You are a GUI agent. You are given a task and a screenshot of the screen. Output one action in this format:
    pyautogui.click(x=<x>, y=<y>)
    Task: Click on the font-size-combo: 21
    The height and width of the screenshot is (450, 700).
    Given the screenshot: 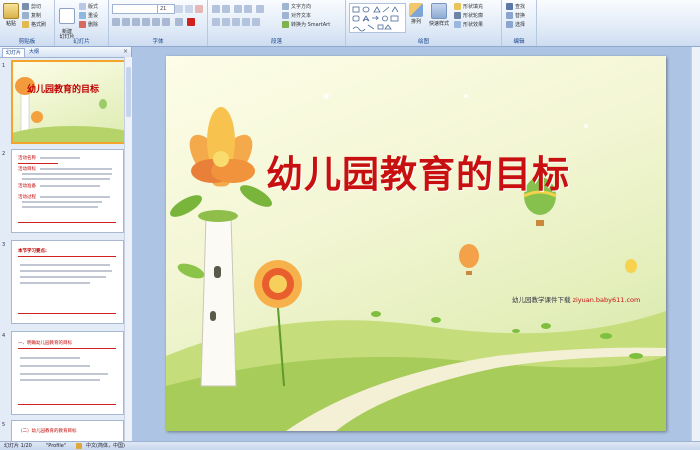 What is the action you would take?
    pyautogui.click(x=166, y=9)
    